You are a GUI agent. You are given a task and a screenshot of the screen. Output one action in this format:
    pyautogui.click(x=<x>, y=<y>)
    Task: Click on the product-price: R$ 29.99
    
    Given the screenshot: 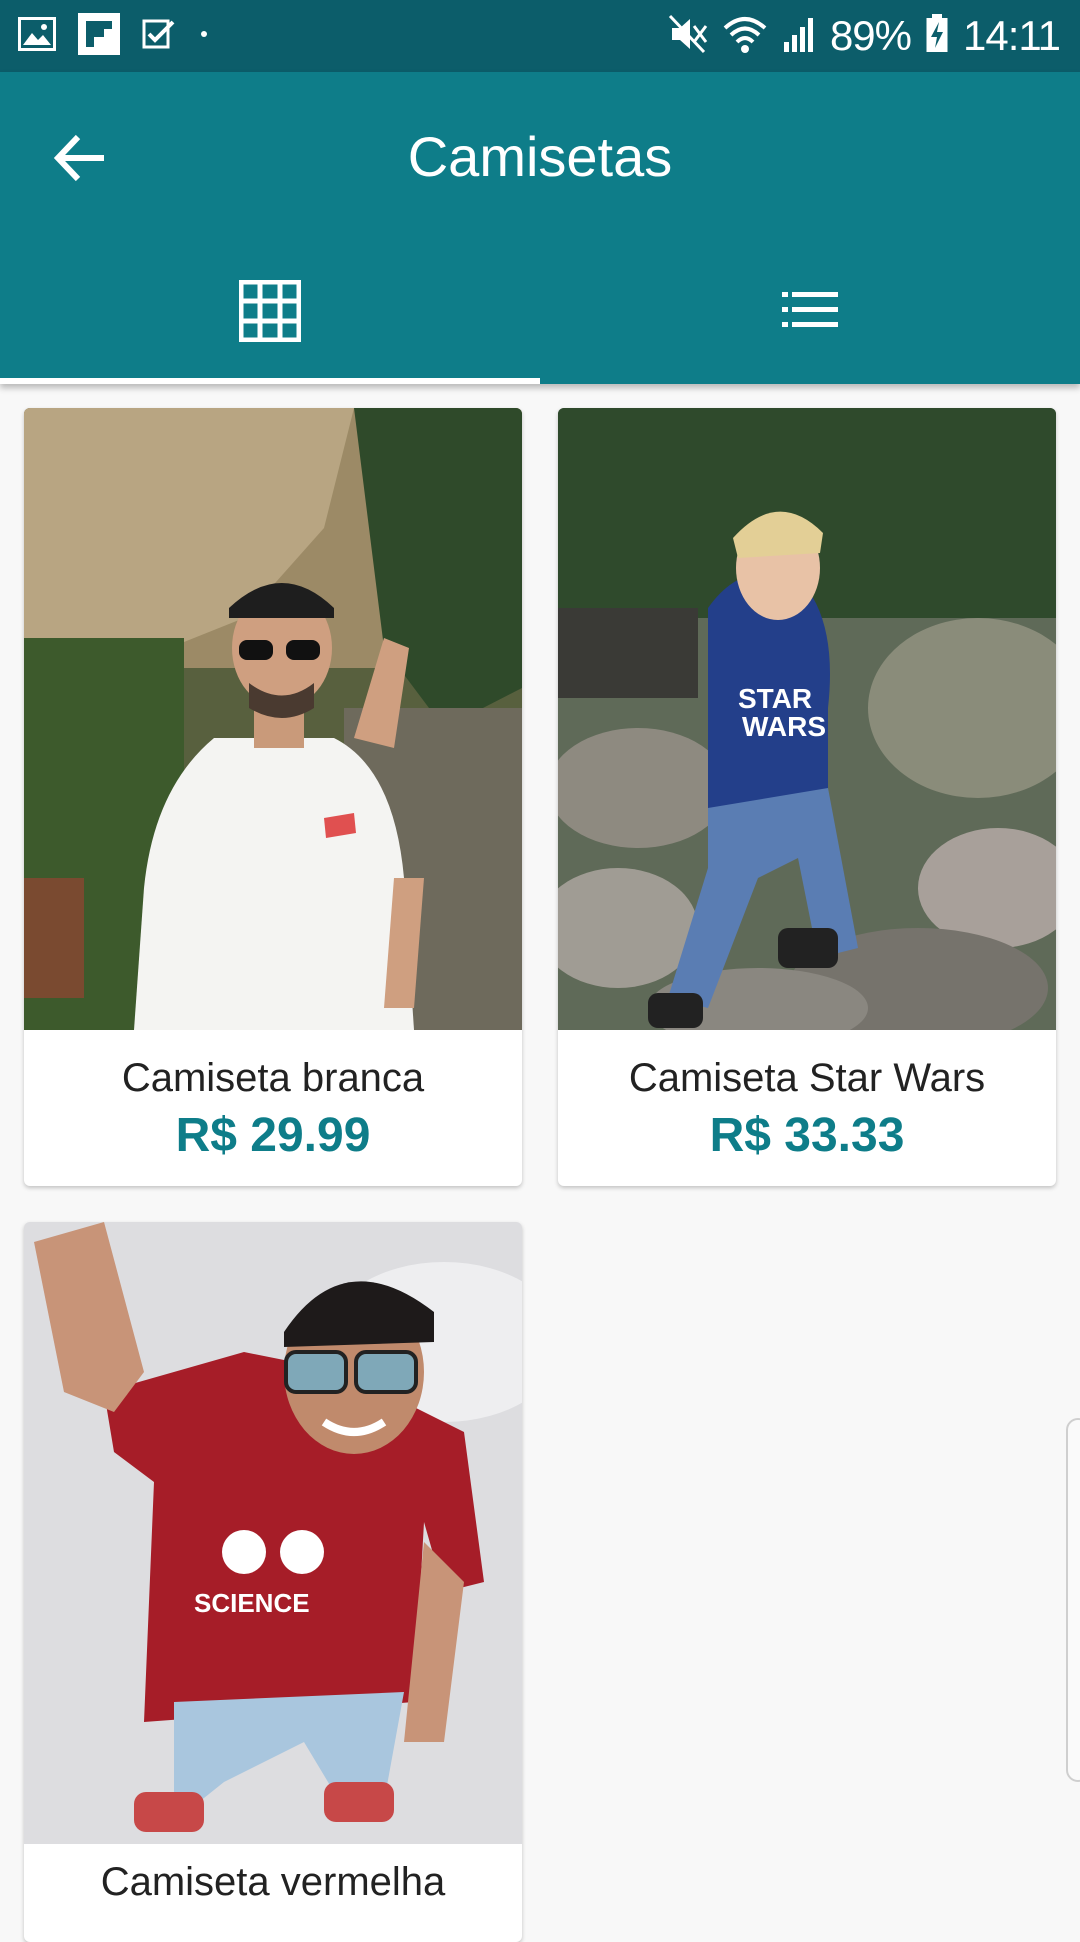 What is the action you would take?
    pyautogui.click(x=273, y=1135)
    